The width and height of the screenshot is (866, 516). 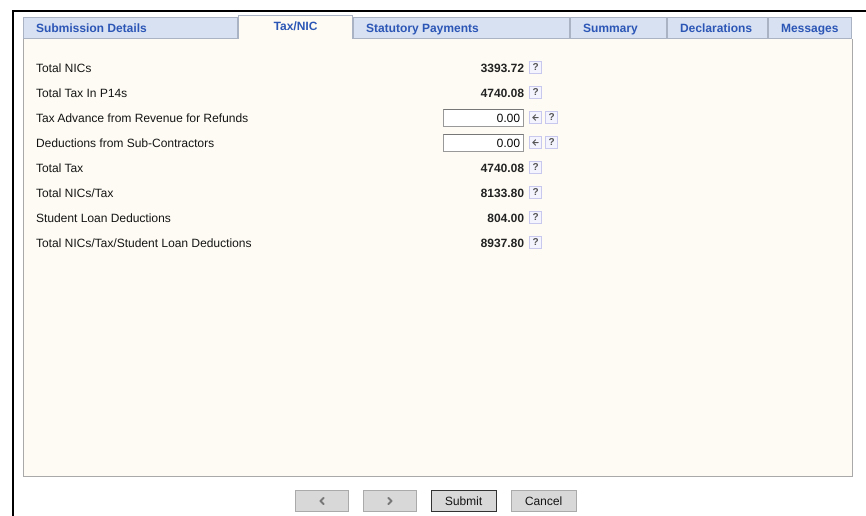 What do you see at coordinates (618, 28) in the screenshot?
I see `tab: Summary` at bounding box center [618, 28].